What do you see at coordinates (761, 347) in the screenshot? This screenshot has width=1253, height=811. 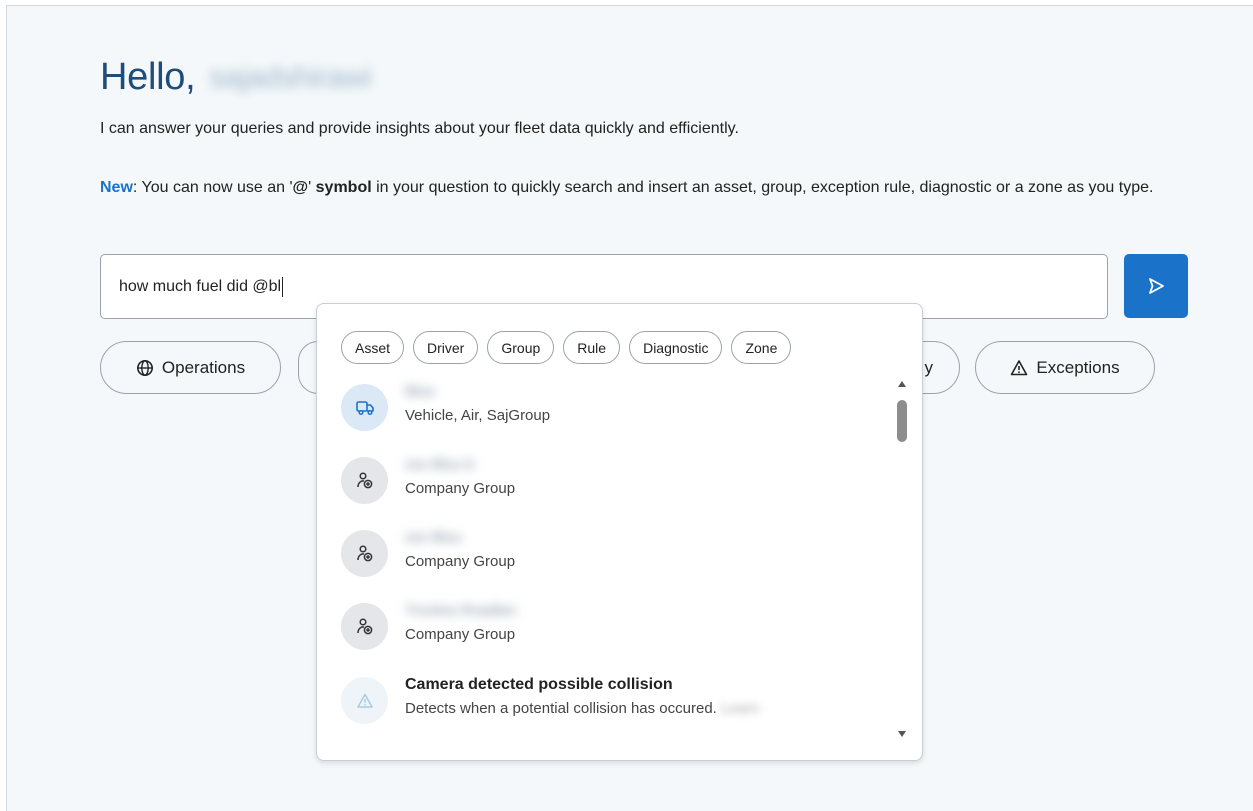 I see `filter-zone: Zone` at bounding box center [761, 347].